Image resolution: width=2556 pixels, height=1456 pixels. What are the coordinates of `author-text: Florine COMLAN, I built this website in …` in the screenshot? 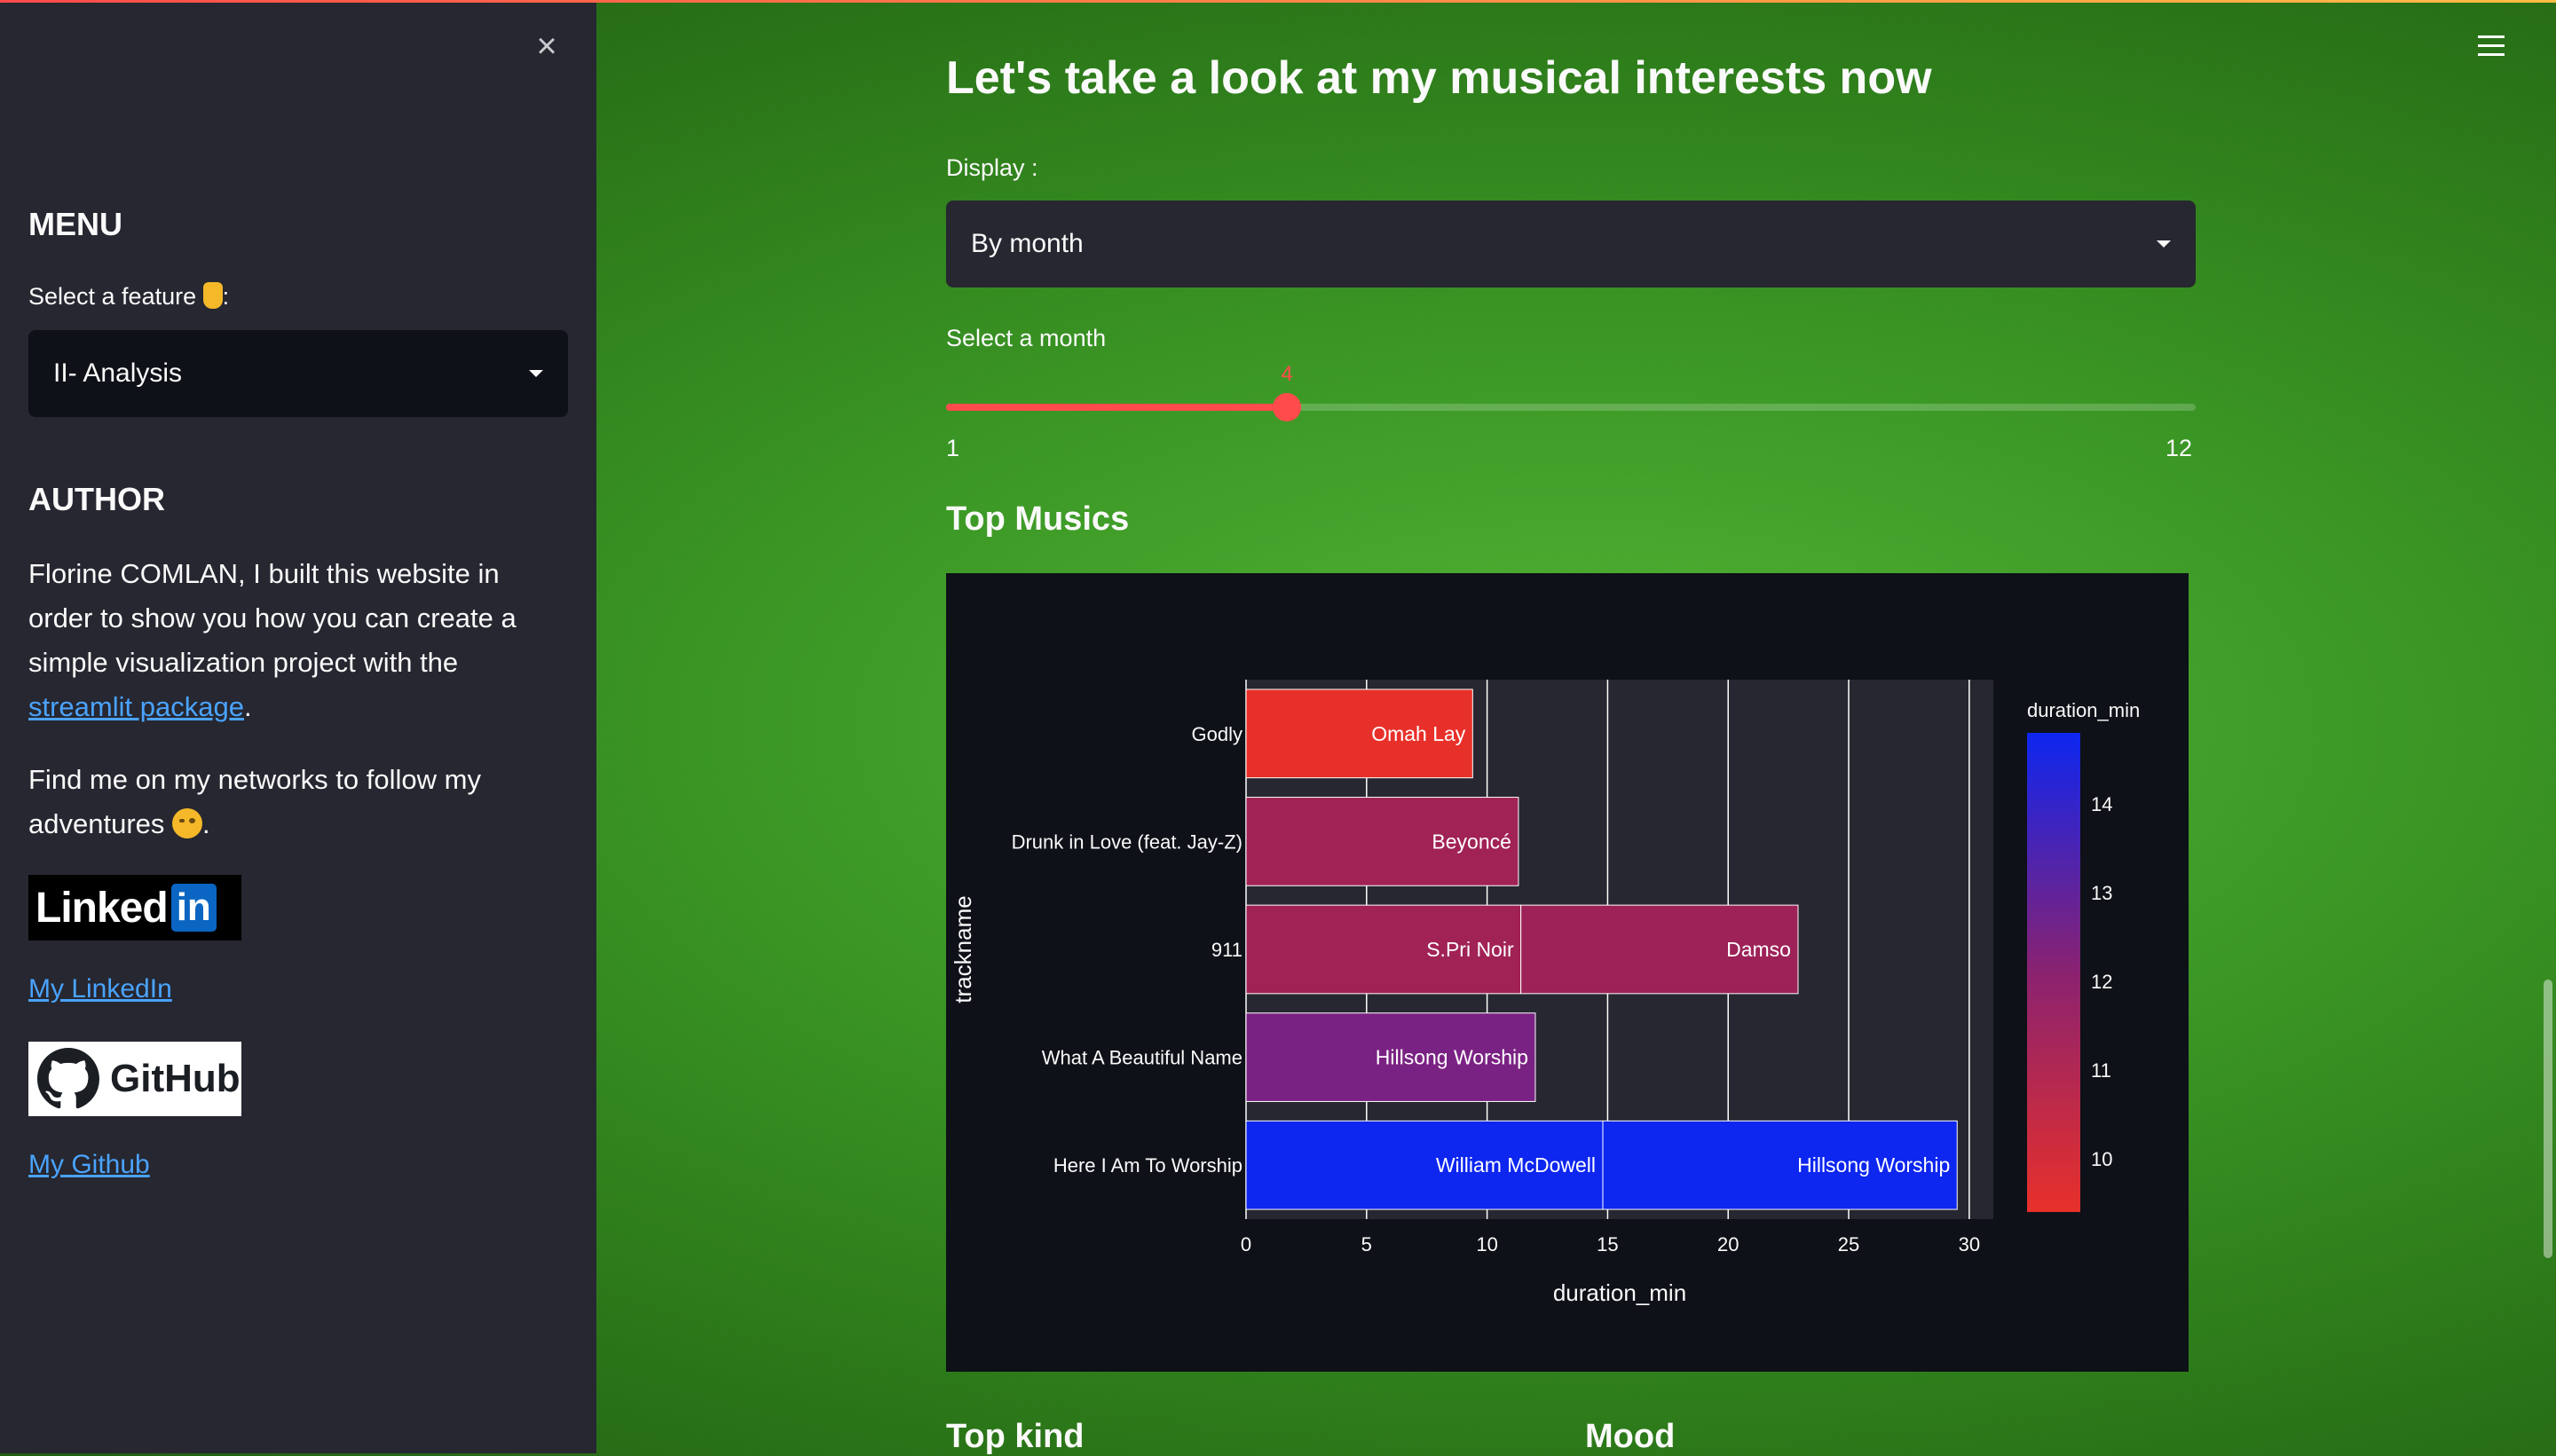 It's located at (272, 640).